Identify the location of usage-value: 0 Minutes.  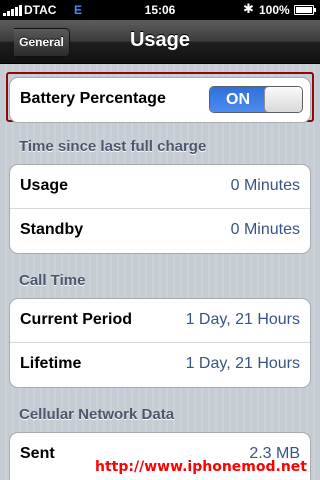
(265, 185).